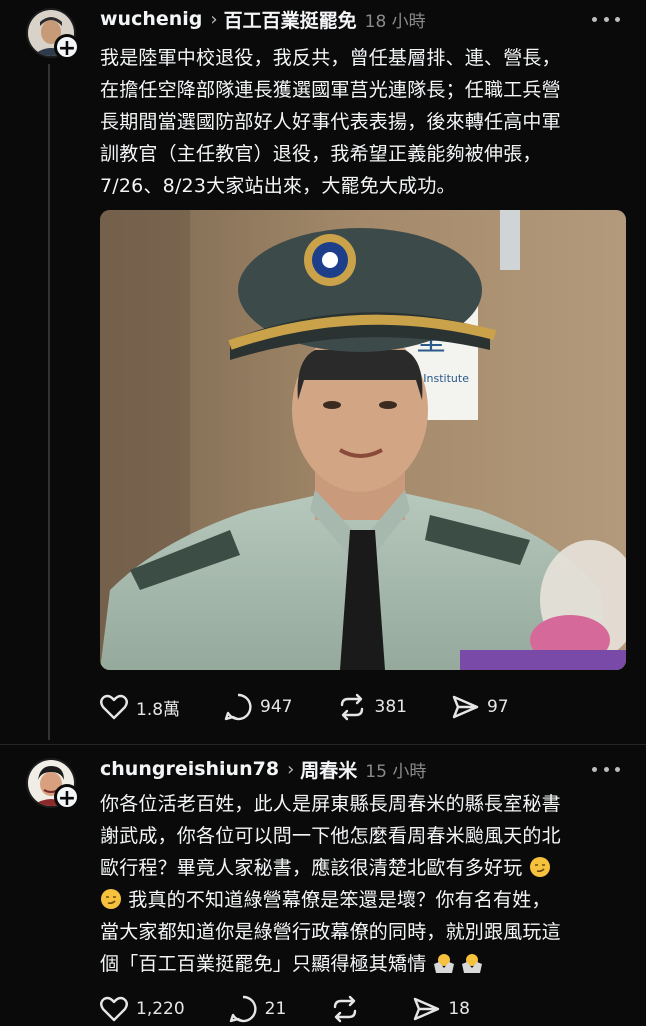  What do you see at coordinates (441, 1009) in the screenshot?
I see `share-button: 18` at bounding box center [441, 1009].